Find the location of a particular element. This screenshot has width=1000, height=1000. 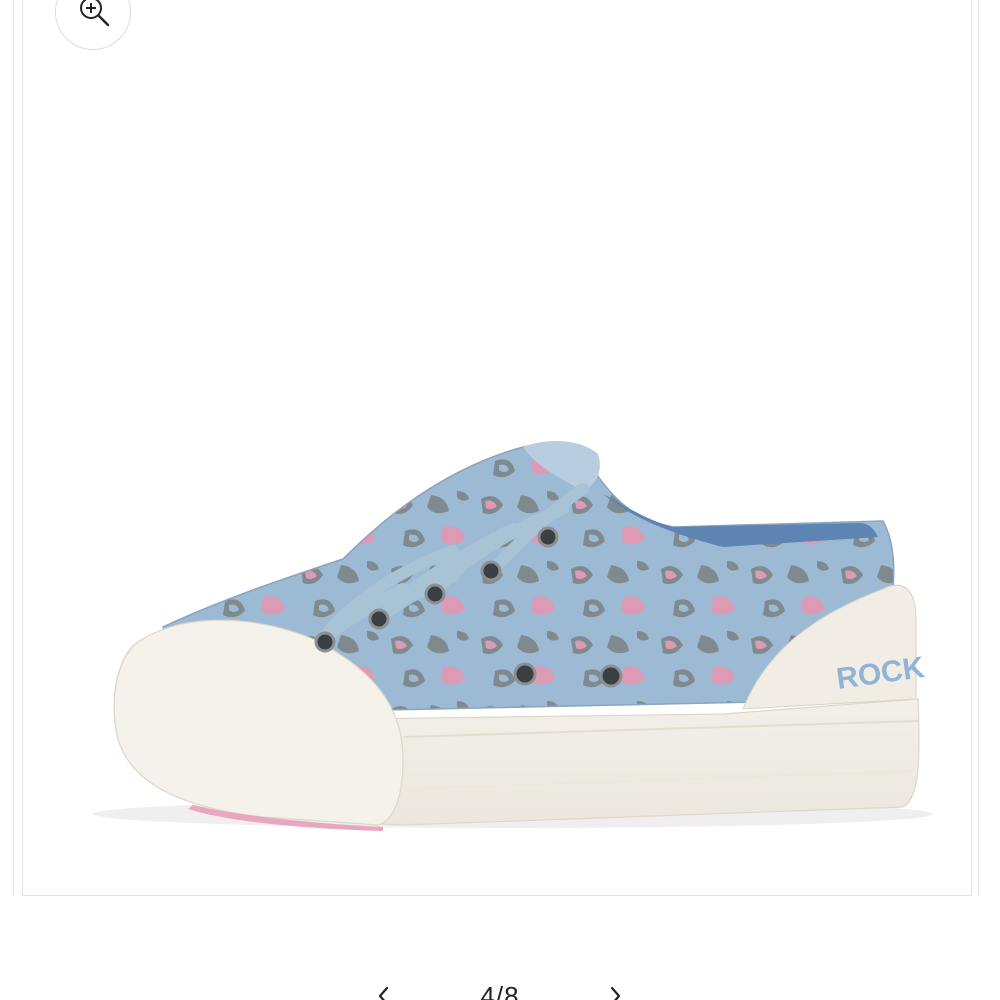

previous-slide-edge is located at coordinates (7, 448).